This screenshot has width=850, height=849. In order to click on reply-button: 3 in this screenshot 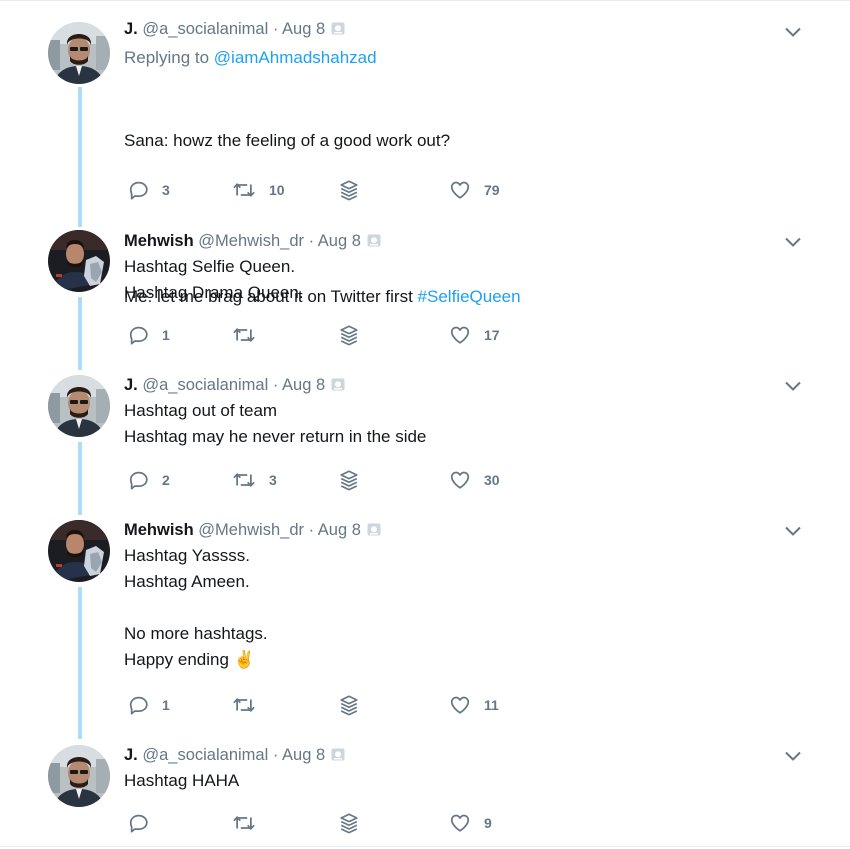, I will do `click(149, 190)`.